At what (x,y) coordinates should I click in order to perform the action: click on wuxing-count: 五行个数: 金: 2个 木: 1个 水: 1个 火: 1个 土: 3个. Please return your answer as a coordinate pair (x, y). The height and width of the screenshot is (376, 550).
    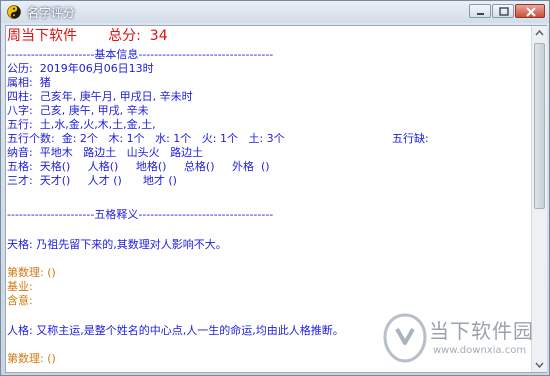
    Looking at the image, I should click on (146, 138).